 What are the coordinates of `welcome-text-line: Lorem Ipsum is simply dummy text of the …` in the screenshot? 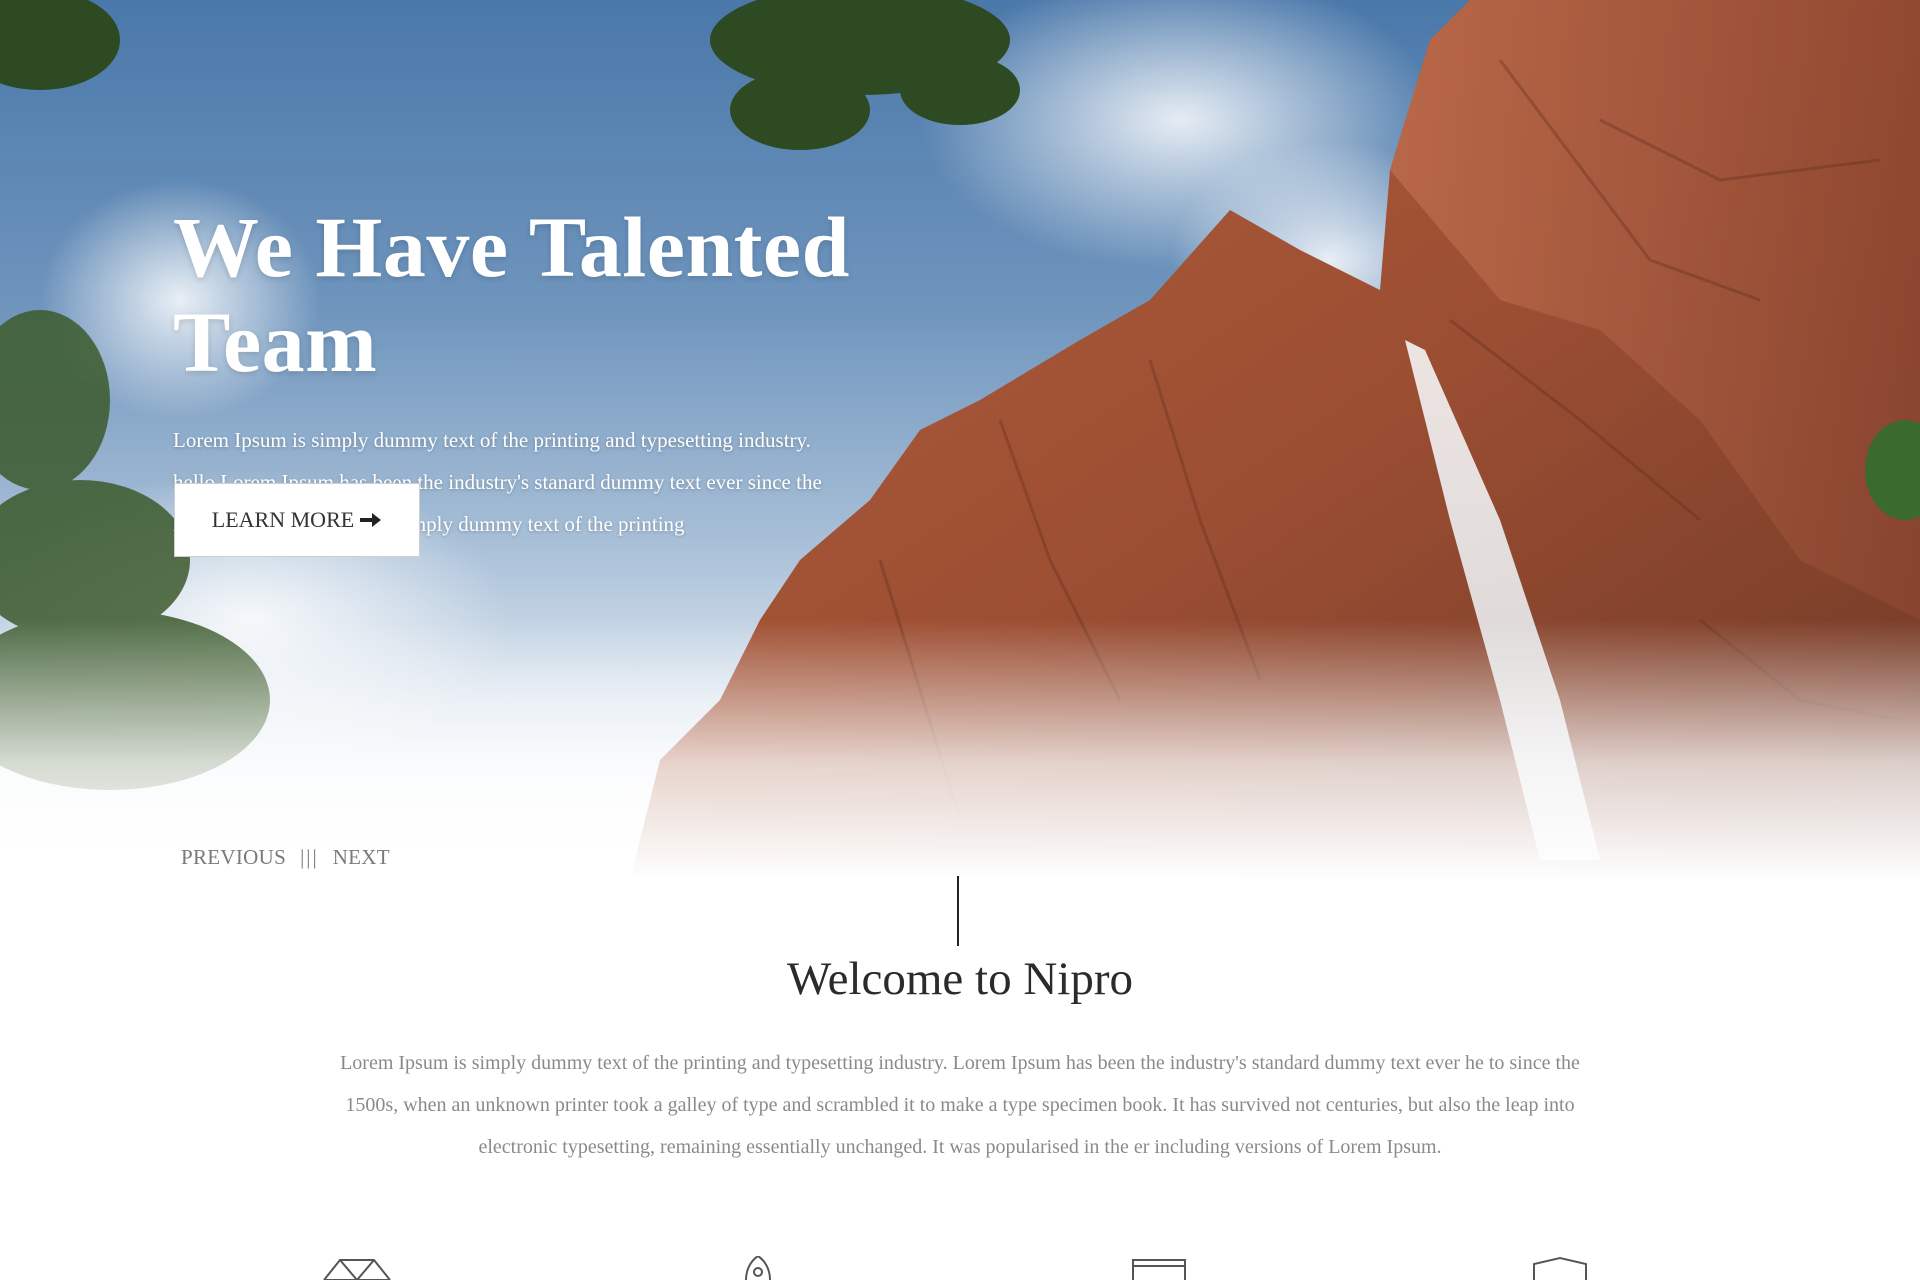 It's located at (960, 1063).